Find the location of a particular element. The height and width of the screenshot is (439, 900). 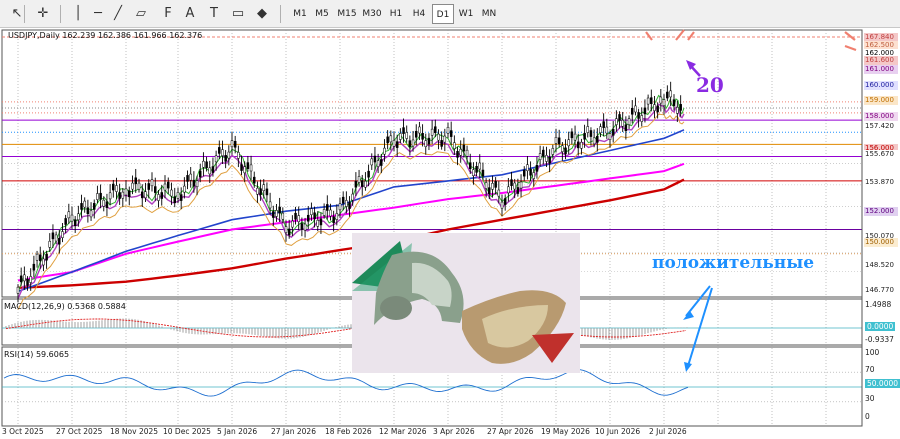

timeframe-m1: M1 is located at coordinates (300, 14).